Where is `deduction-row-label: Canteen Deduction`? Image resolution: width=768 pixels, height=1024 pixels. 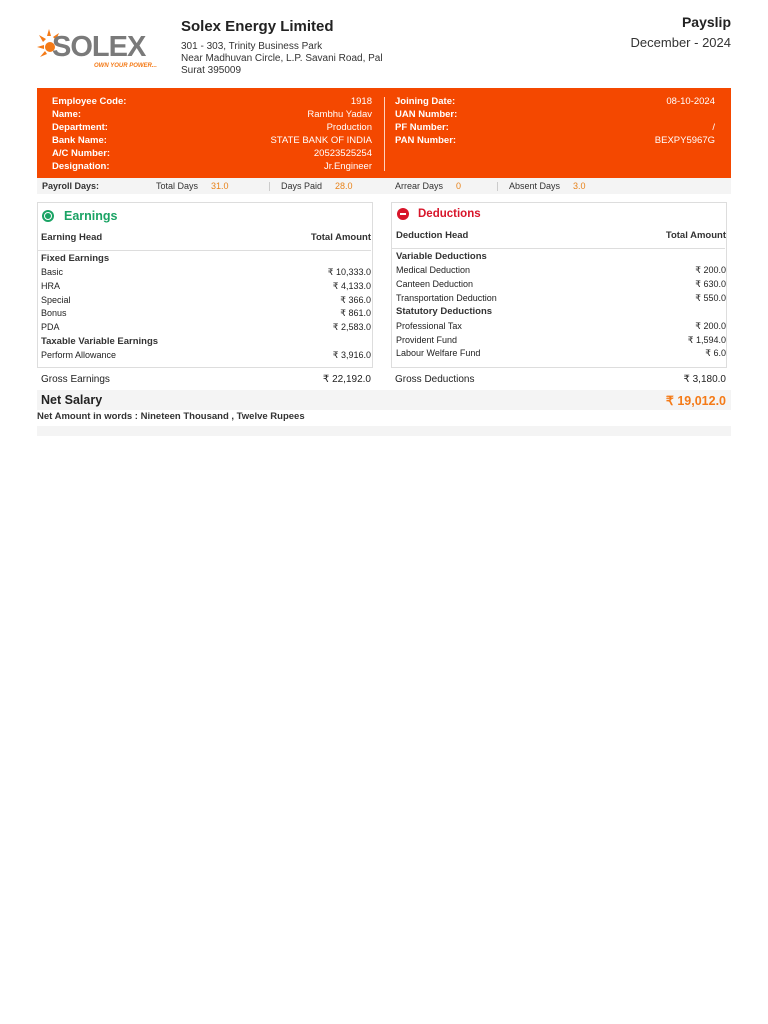
deduction-row-label: Canteen Deduction is located at coordinates (435, 284).